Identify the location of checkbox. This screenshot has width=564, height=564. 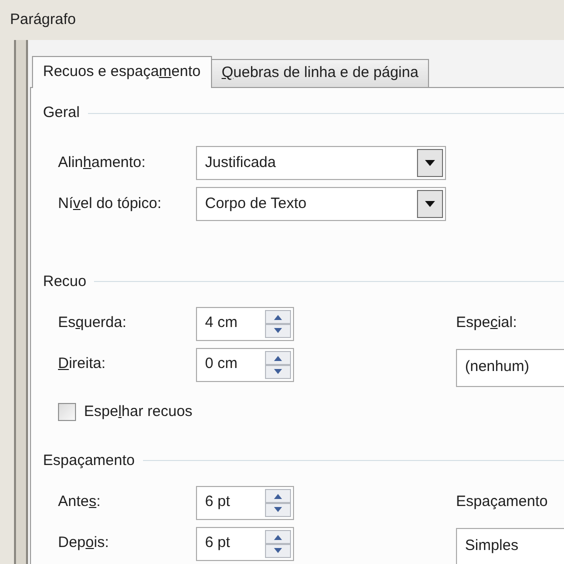
(67, 412).